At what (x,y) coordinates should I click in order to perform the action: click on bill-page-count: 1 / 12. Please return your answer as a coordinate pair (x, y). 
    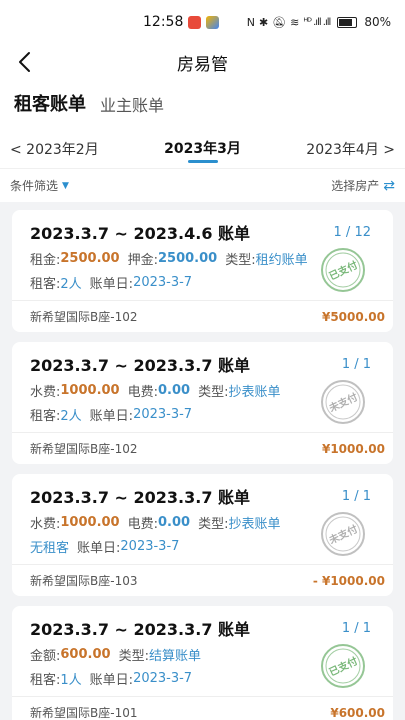
    Looking at the image, I should click on (352, 232).